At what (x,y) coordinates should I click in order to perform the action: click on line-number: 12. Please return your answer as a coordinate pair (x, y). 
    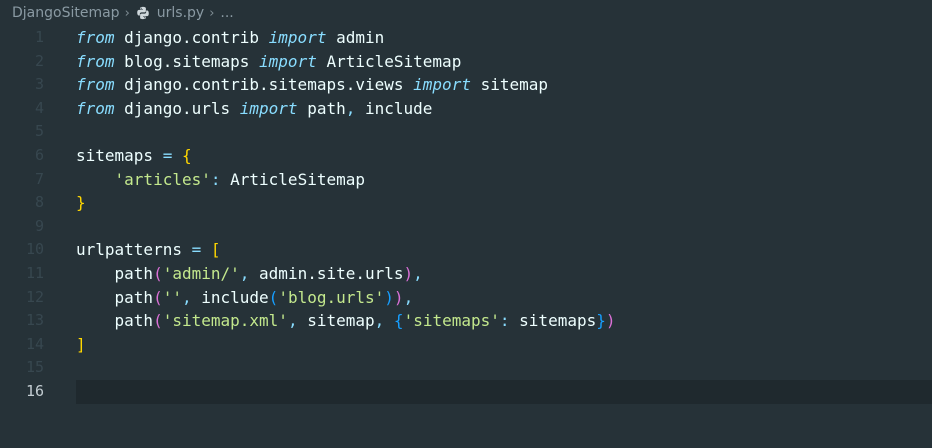
    Looking at the image, I should click on (34, 296).